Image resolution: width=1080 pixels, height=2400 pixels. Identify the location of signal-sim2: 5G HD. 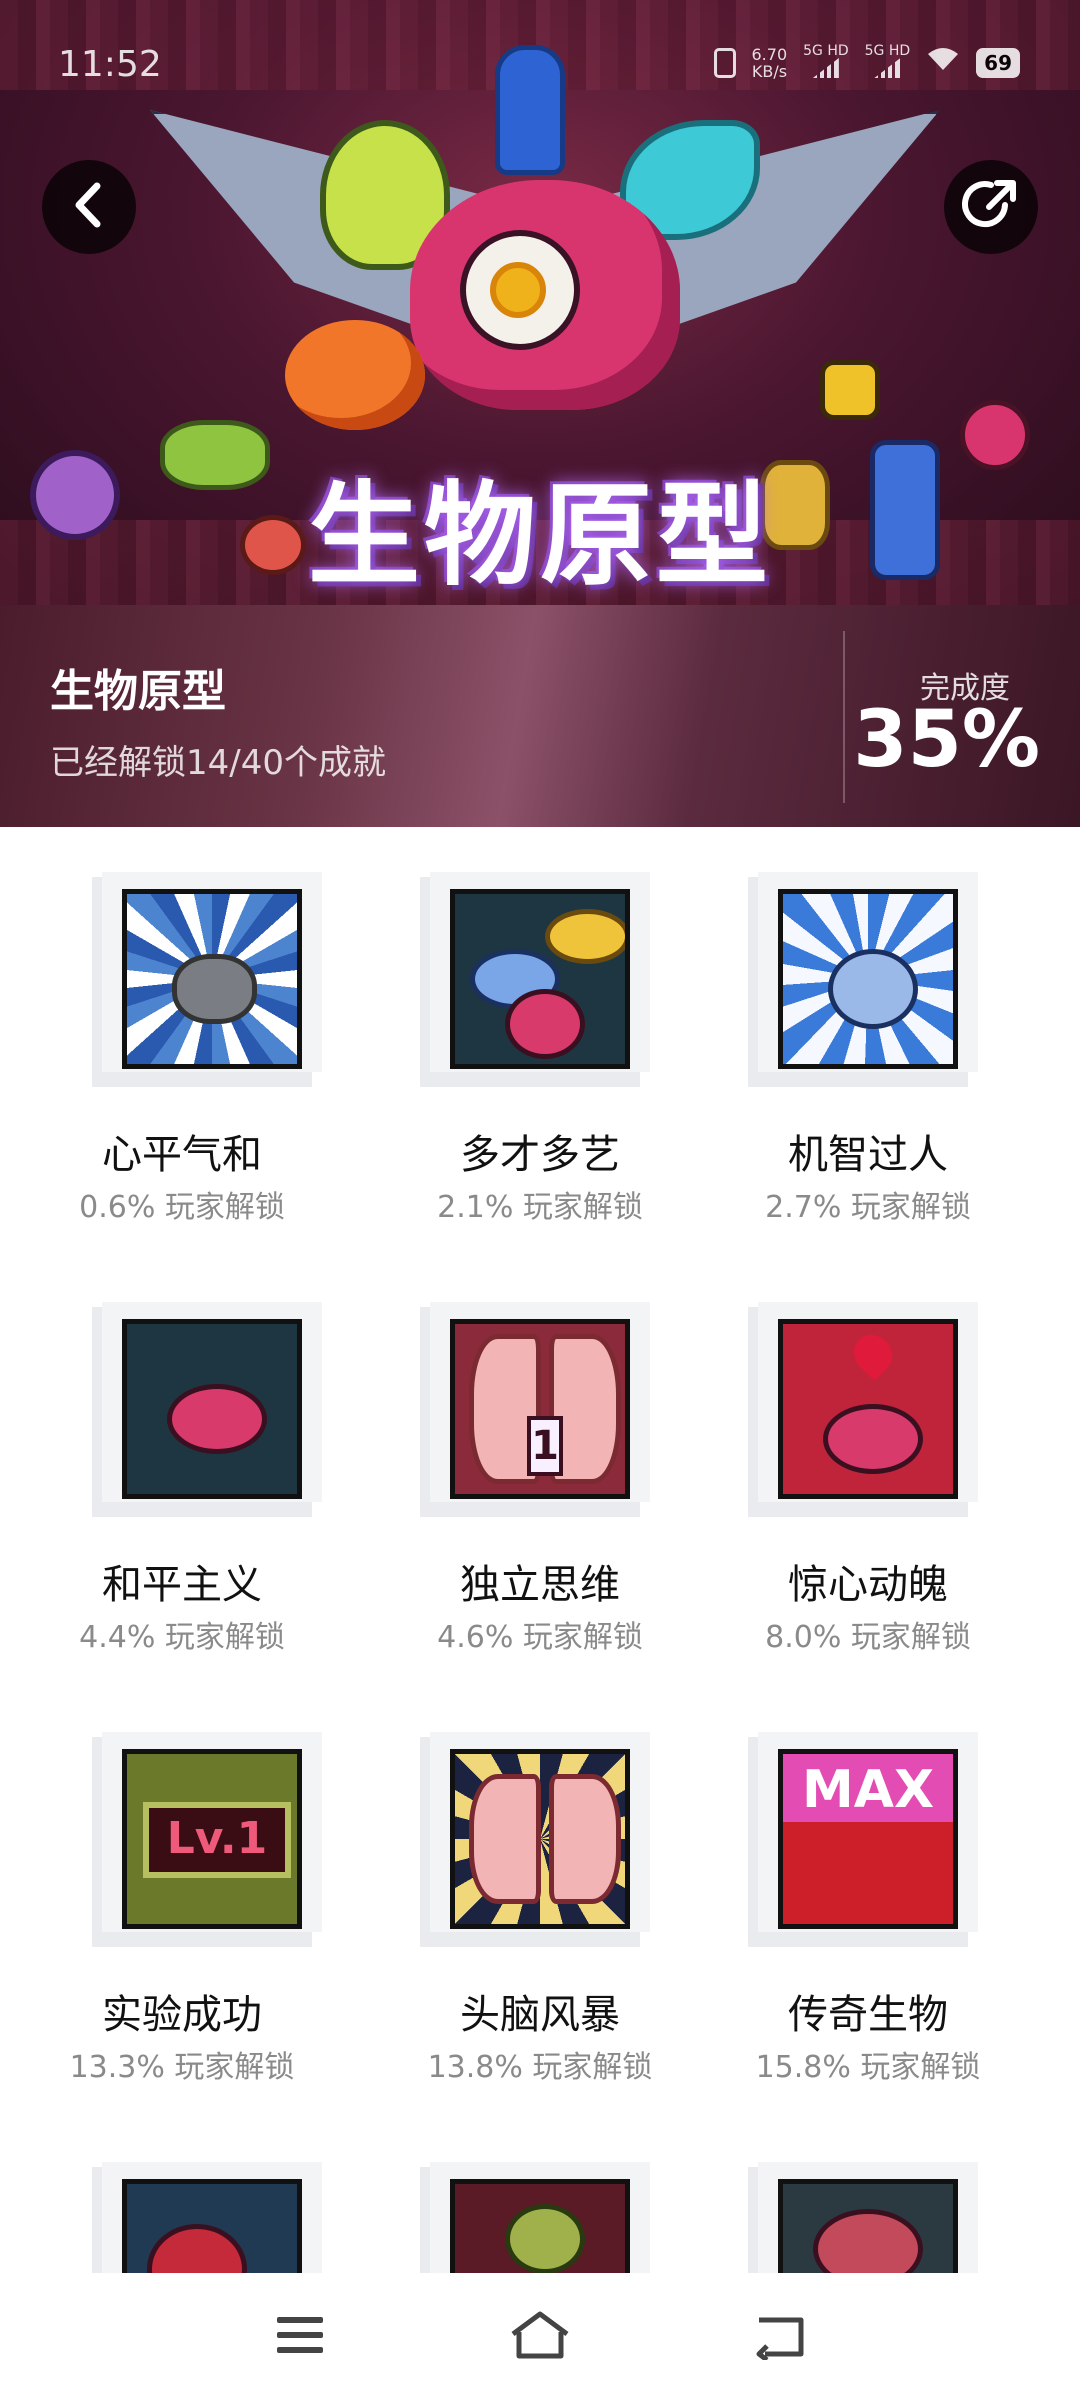
(887, 62).